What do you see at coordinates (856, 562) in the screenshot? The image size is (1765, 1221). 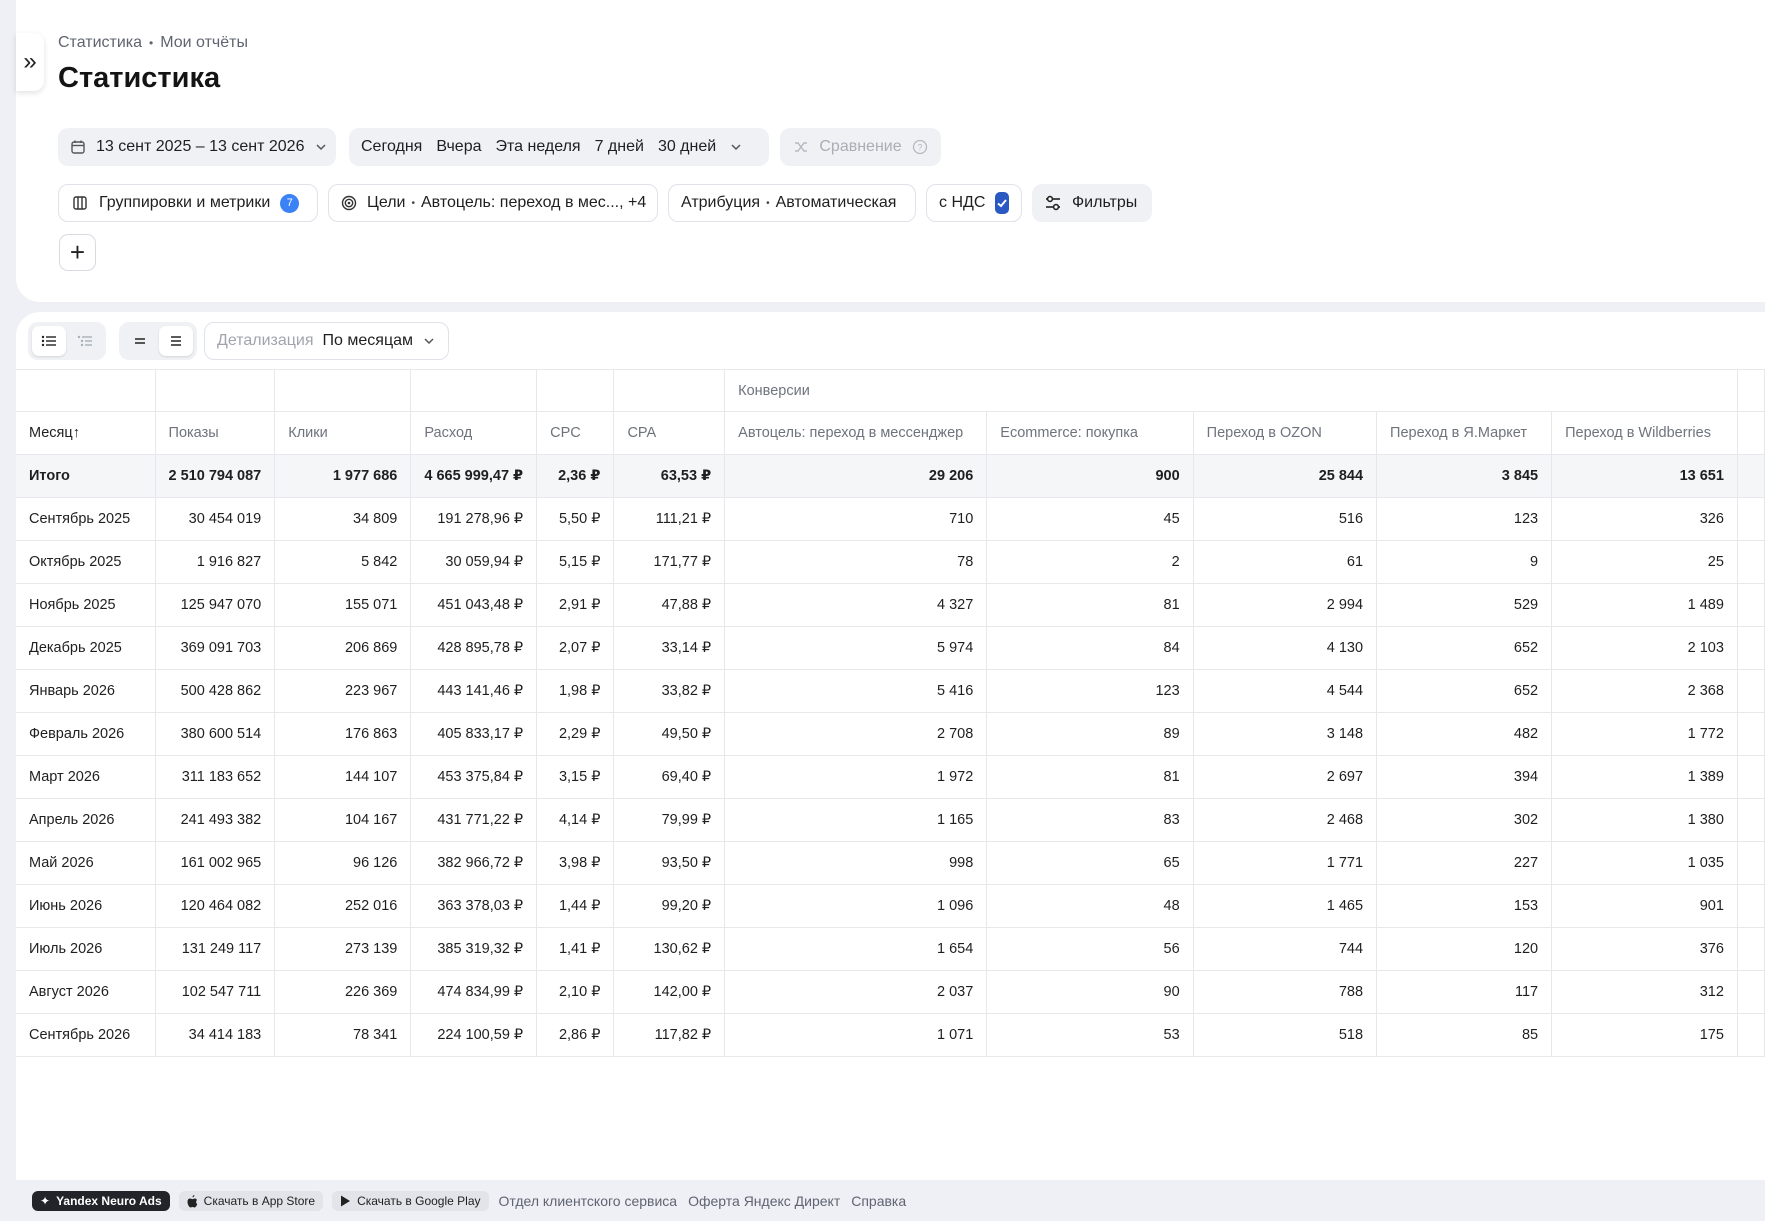 I see `table-cell: 78` at bounding box center [856, 562].